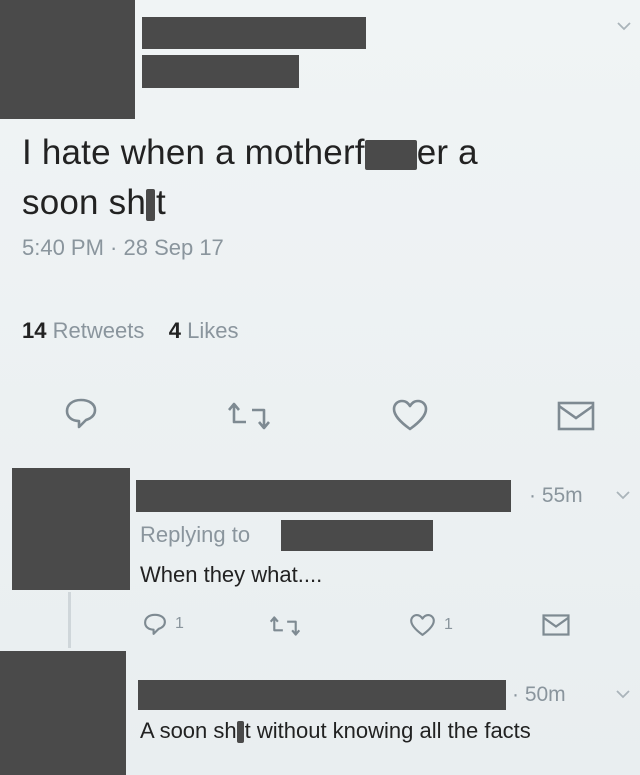 This screenshot has width=640, height=775. I want to click on username-redacted, so click(220, 71).